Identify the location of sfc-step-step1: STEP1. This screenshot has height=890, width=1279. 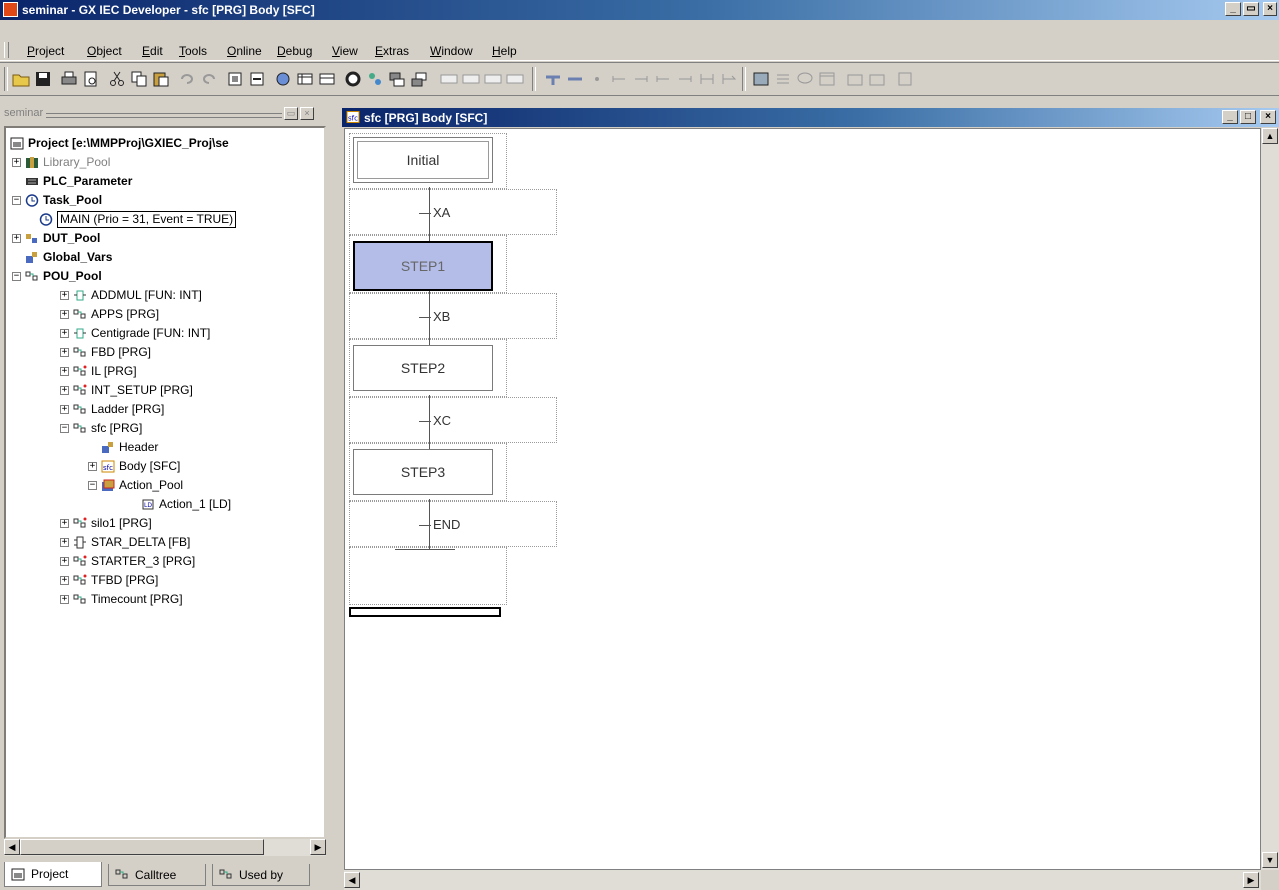
(423, 266).